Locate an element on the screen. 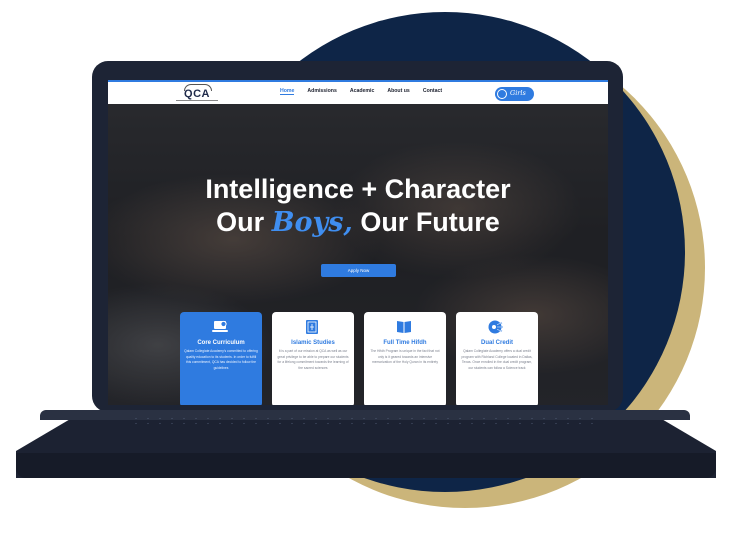  nav-home: Home is located at coordinates (287, 91).